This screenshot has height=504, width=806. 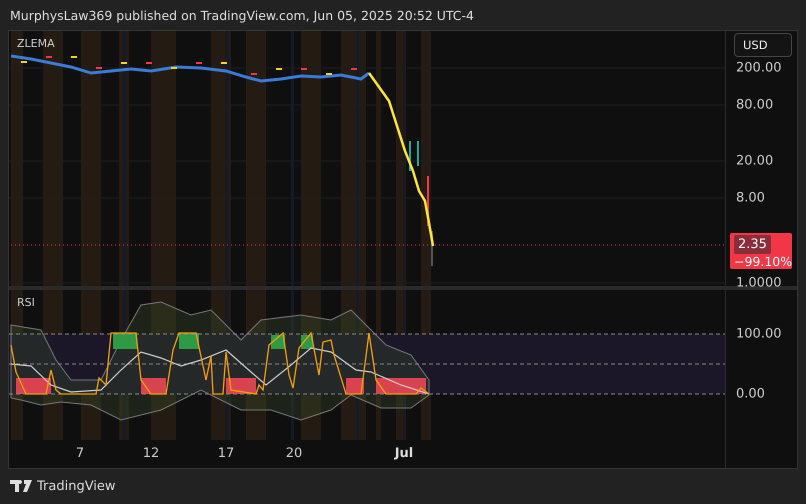 What do you see at coordinates (404, 453) in the screenshot?
I see `time-axis-label: Jul` at bounding box center [404, 453].